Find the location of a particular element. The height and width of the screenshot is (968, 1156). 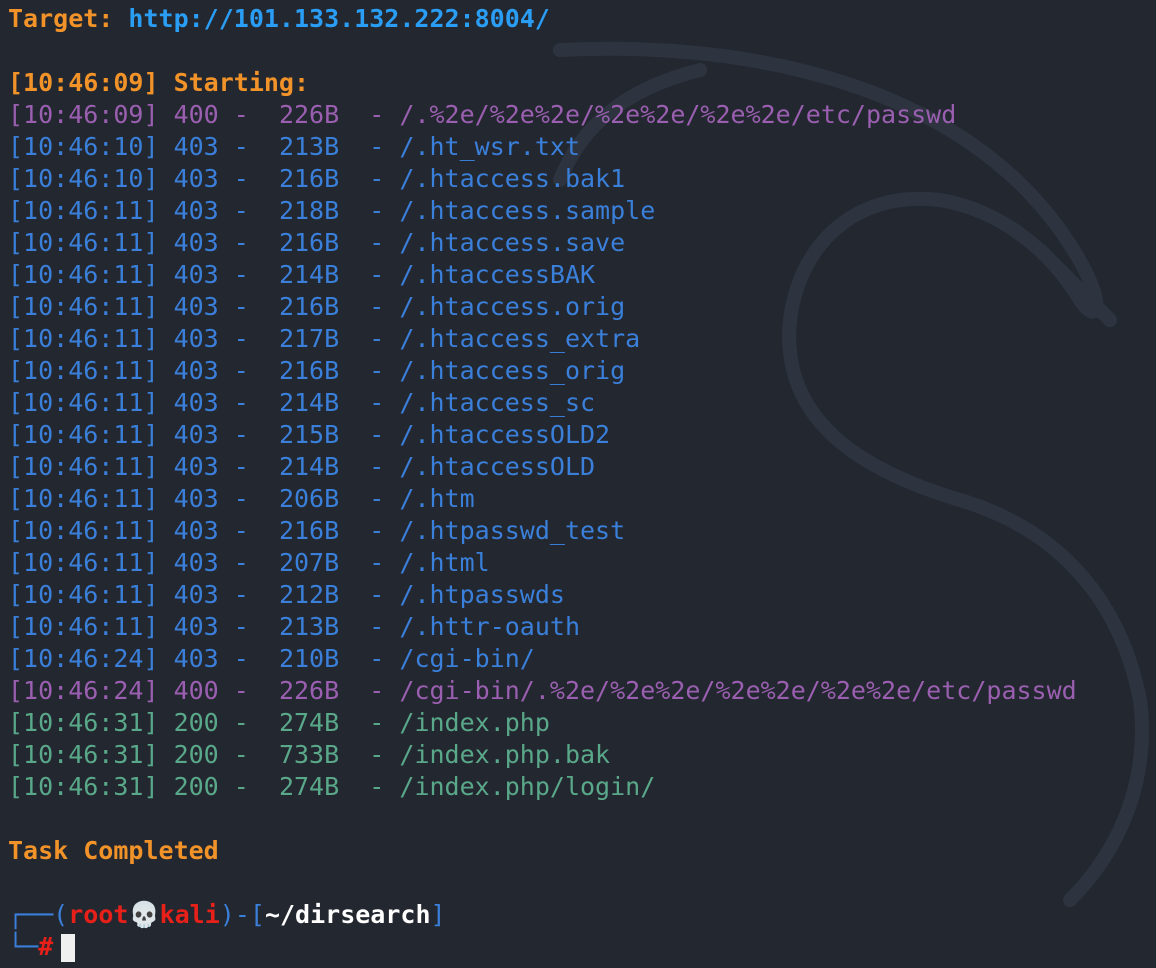

result-path: /.html is located at coordinates (444, 562).